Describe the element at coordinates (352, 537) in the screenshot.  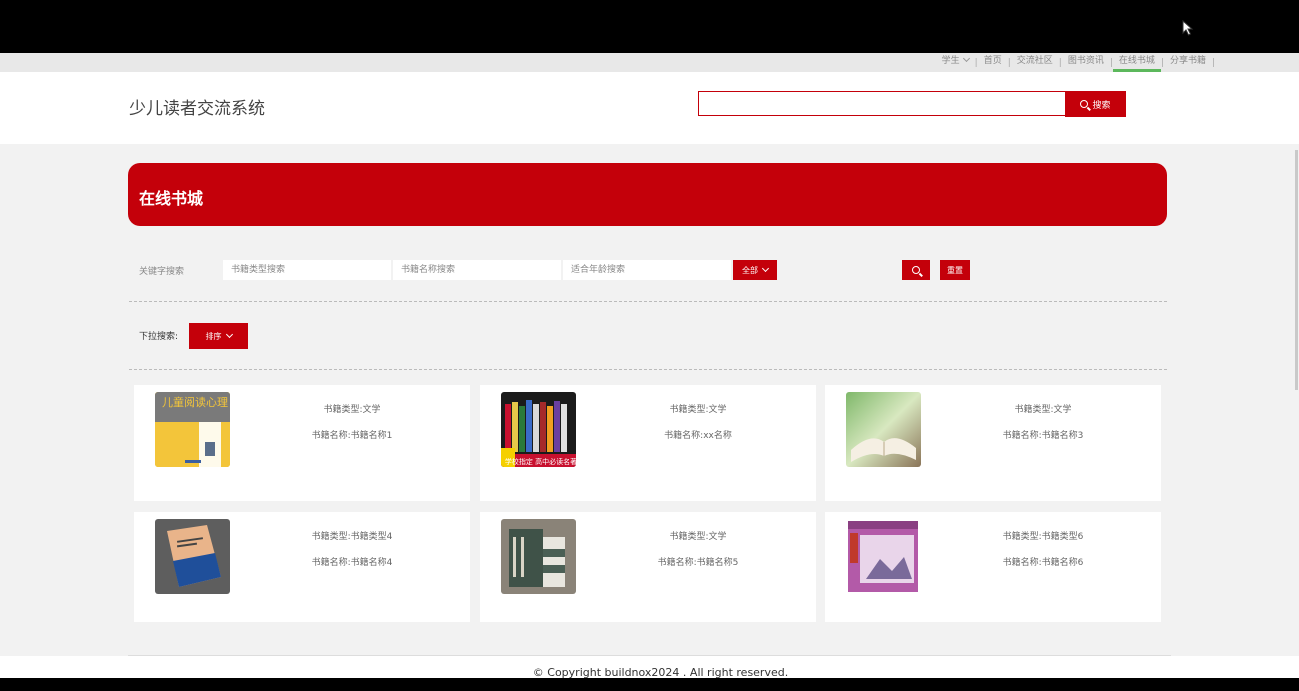
I see `book-type: 书籍类型:书籍类型4` at that location.